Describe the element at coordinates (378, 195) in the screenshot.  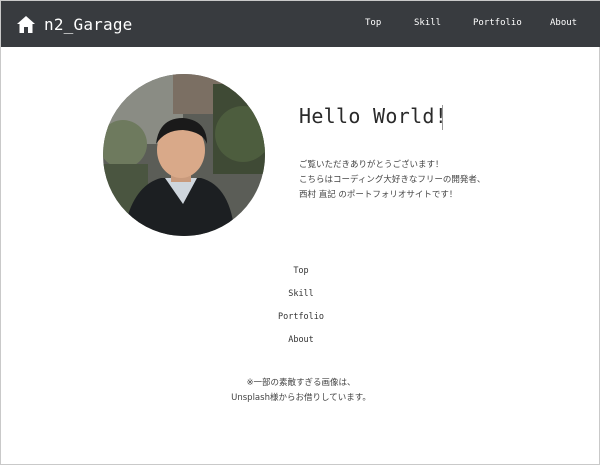
I see `intro-line: 西村 直記 のポートフォリオサイトです！` at that location.